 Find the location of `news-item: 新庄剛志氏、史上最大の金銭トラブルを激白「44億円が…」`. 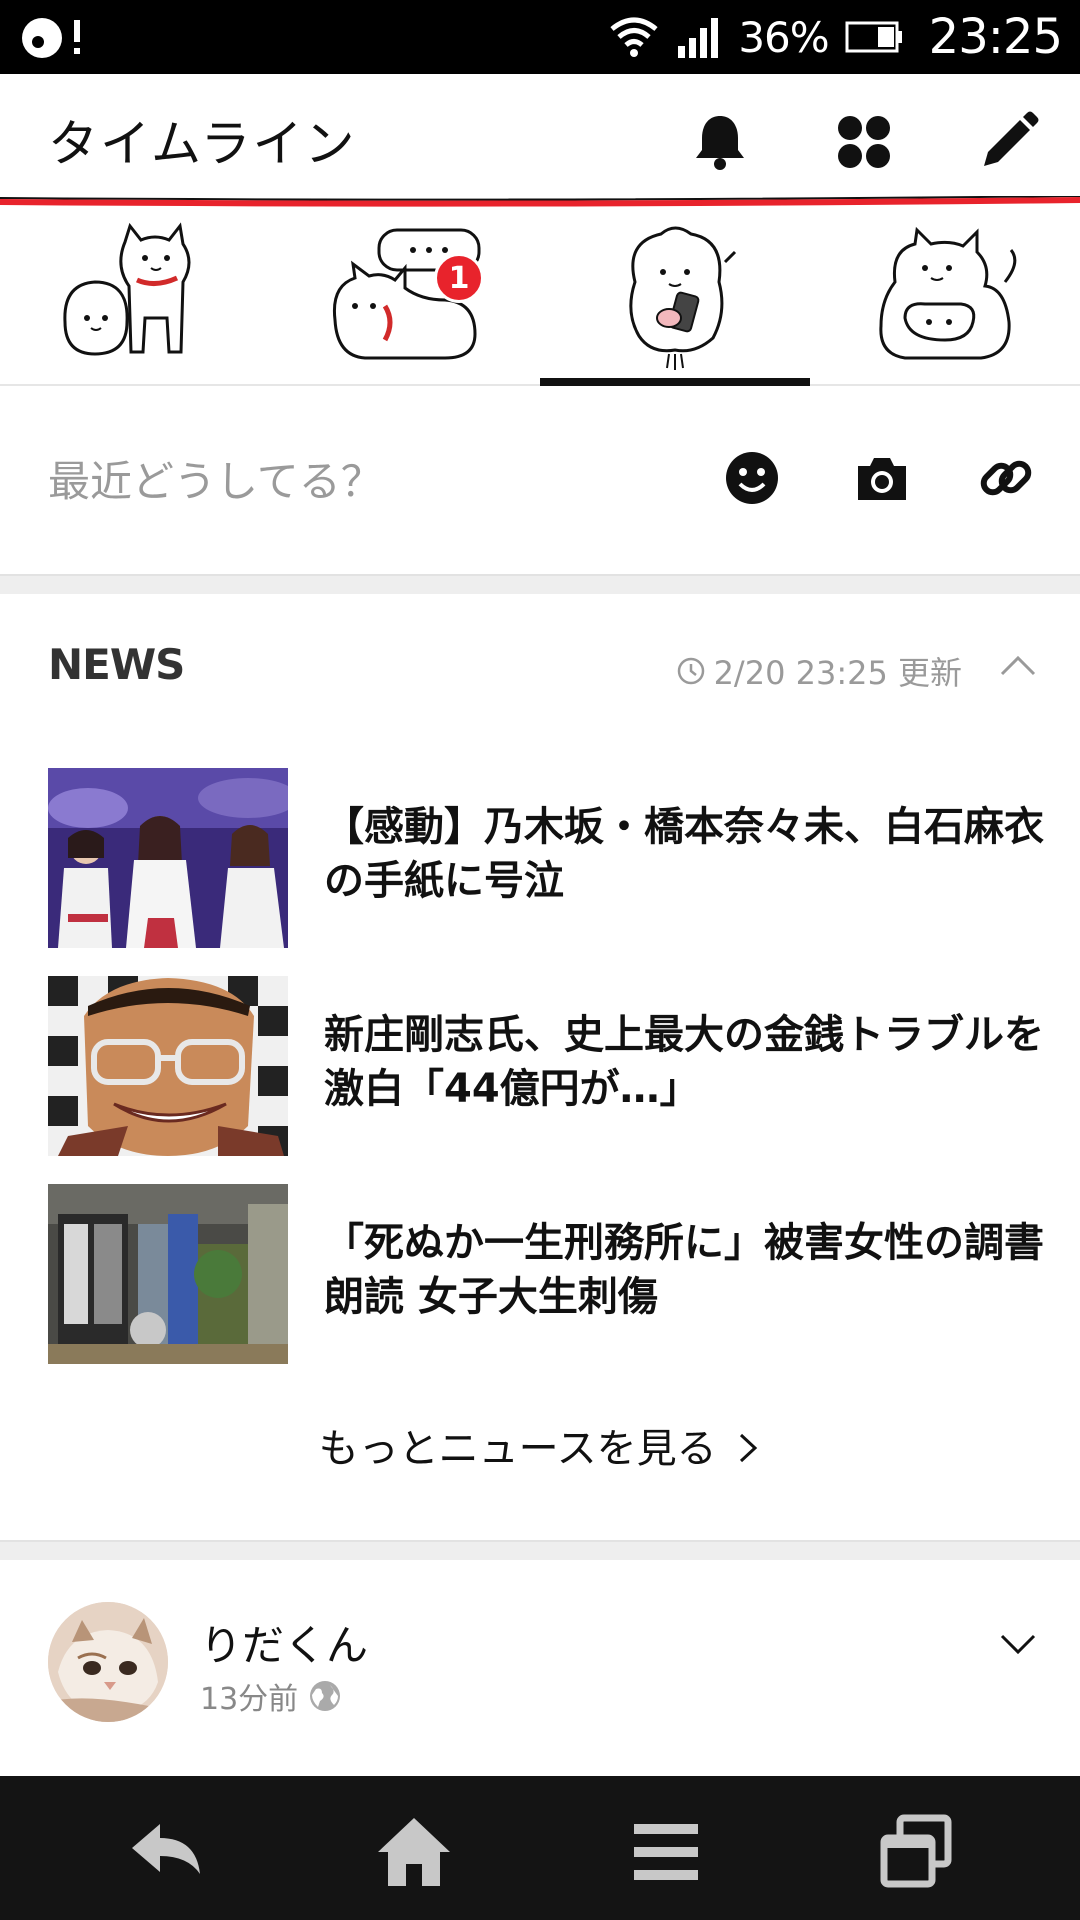

news-item: 新庄剛志氏、史上最大の金銭トラブルを激白「44億円が…」 is located at coordinates (546, 1066).